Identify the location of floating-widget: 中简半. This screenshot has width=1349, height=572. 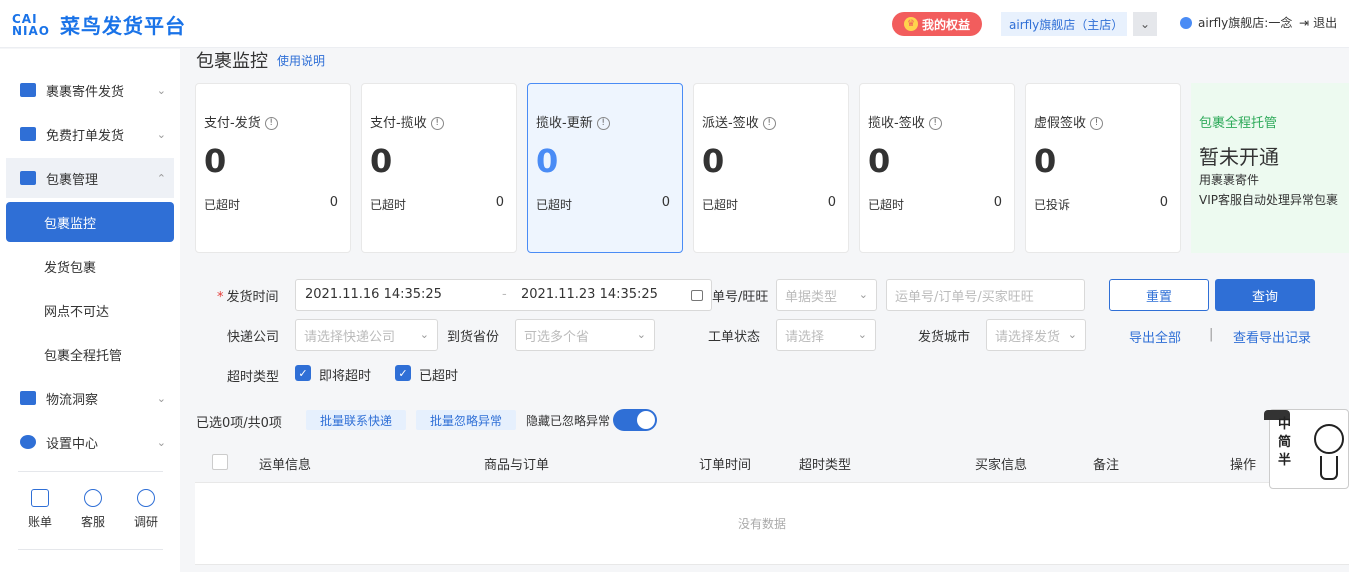
(1306, 449).